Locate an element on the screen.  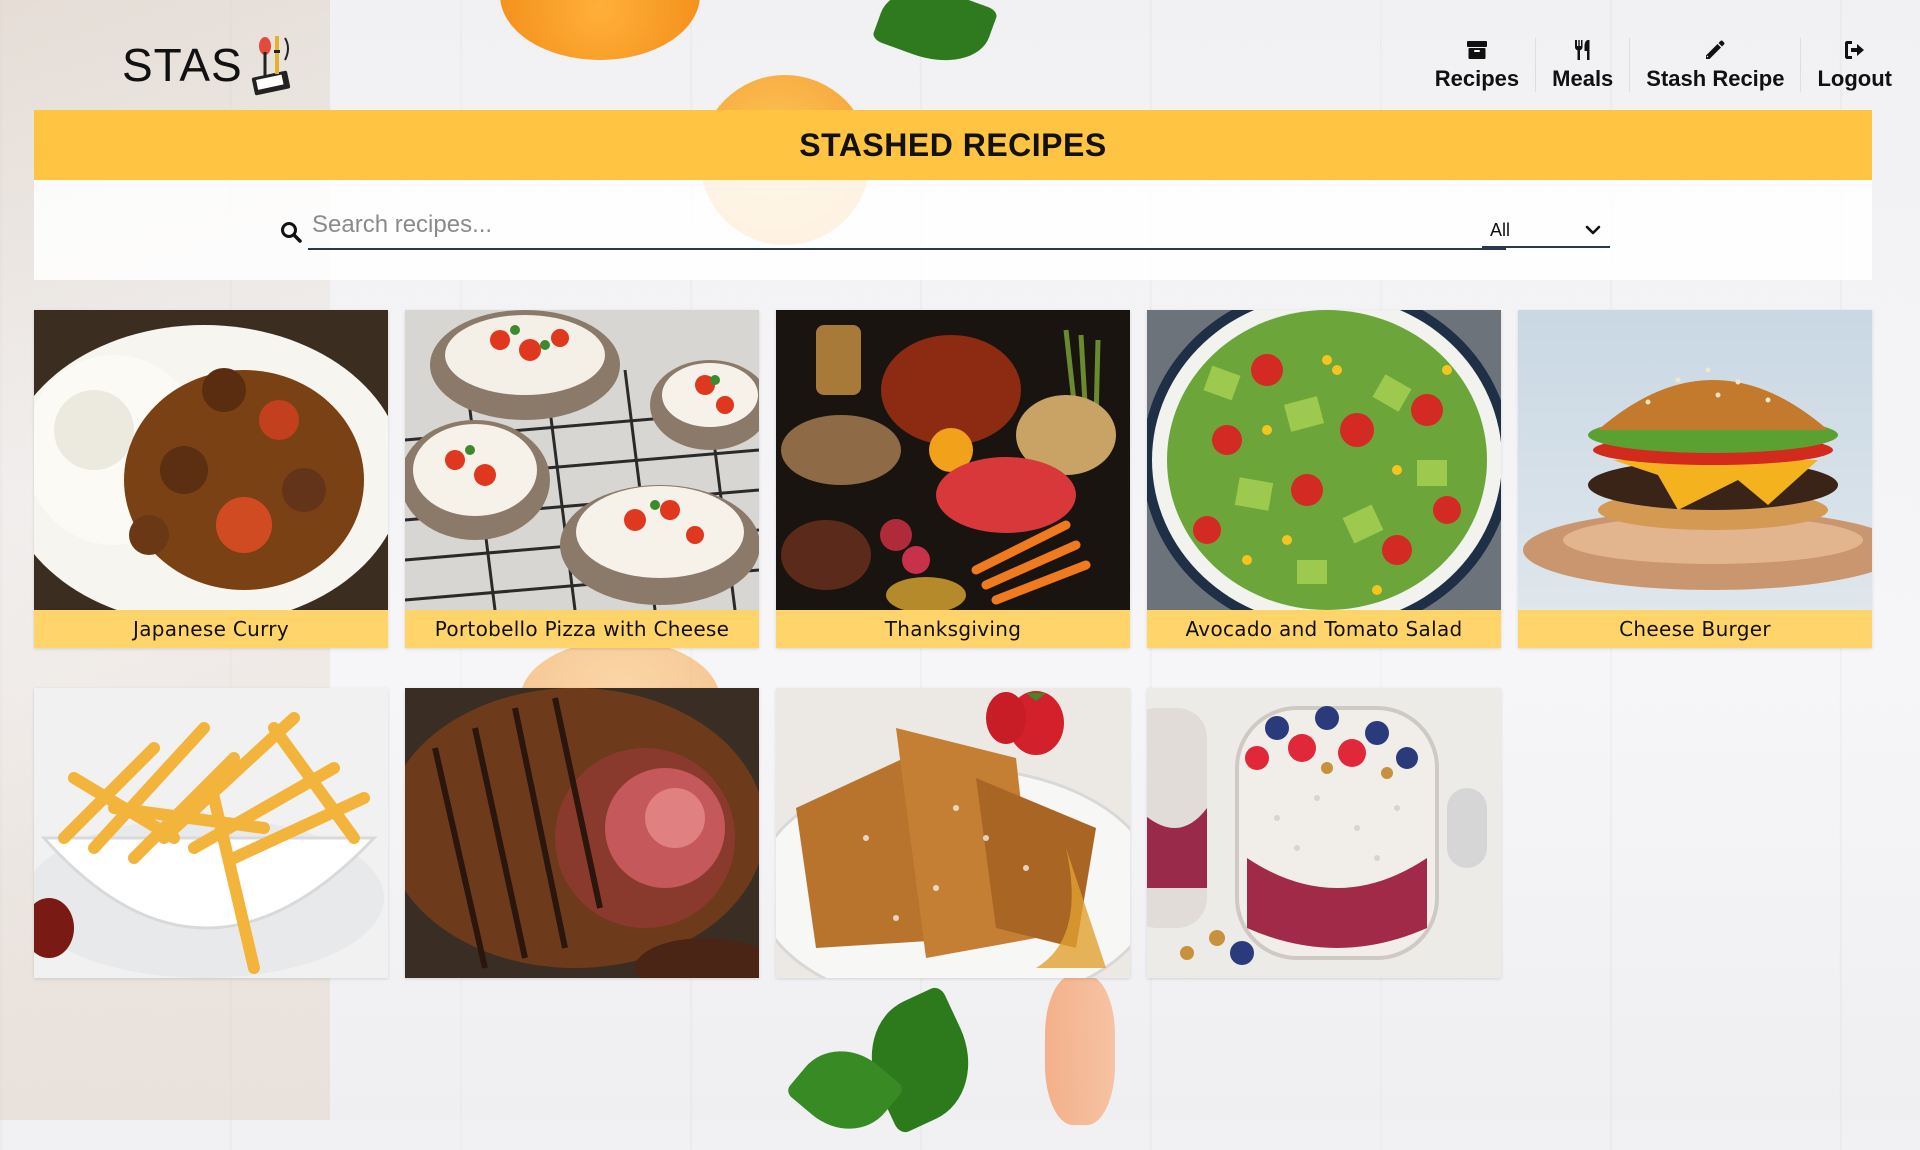
logo-text: STAS is located at coordinates (182, 65).